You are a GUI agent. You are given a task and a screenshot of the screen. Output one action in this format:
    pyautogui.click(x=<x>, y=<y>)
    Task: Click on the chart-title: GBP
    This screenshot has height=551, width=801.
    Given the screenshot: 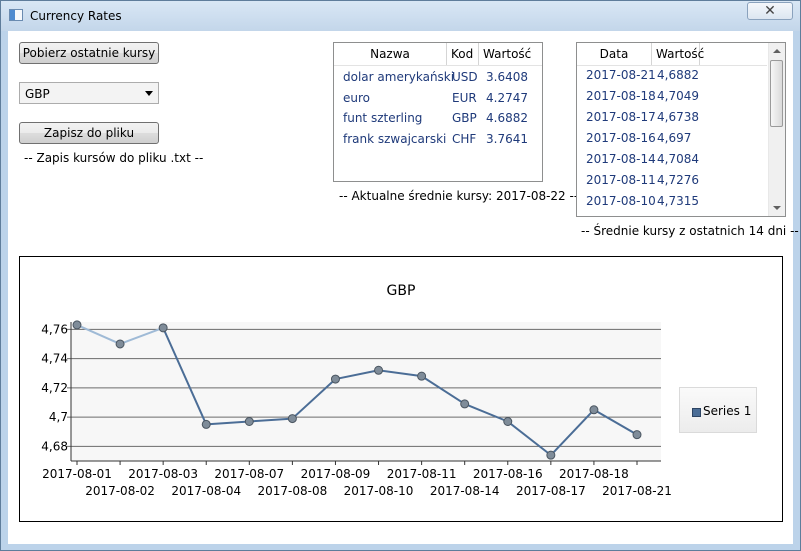 What is the action you would take?
    pyautogui.click(x=401, y=291)
    